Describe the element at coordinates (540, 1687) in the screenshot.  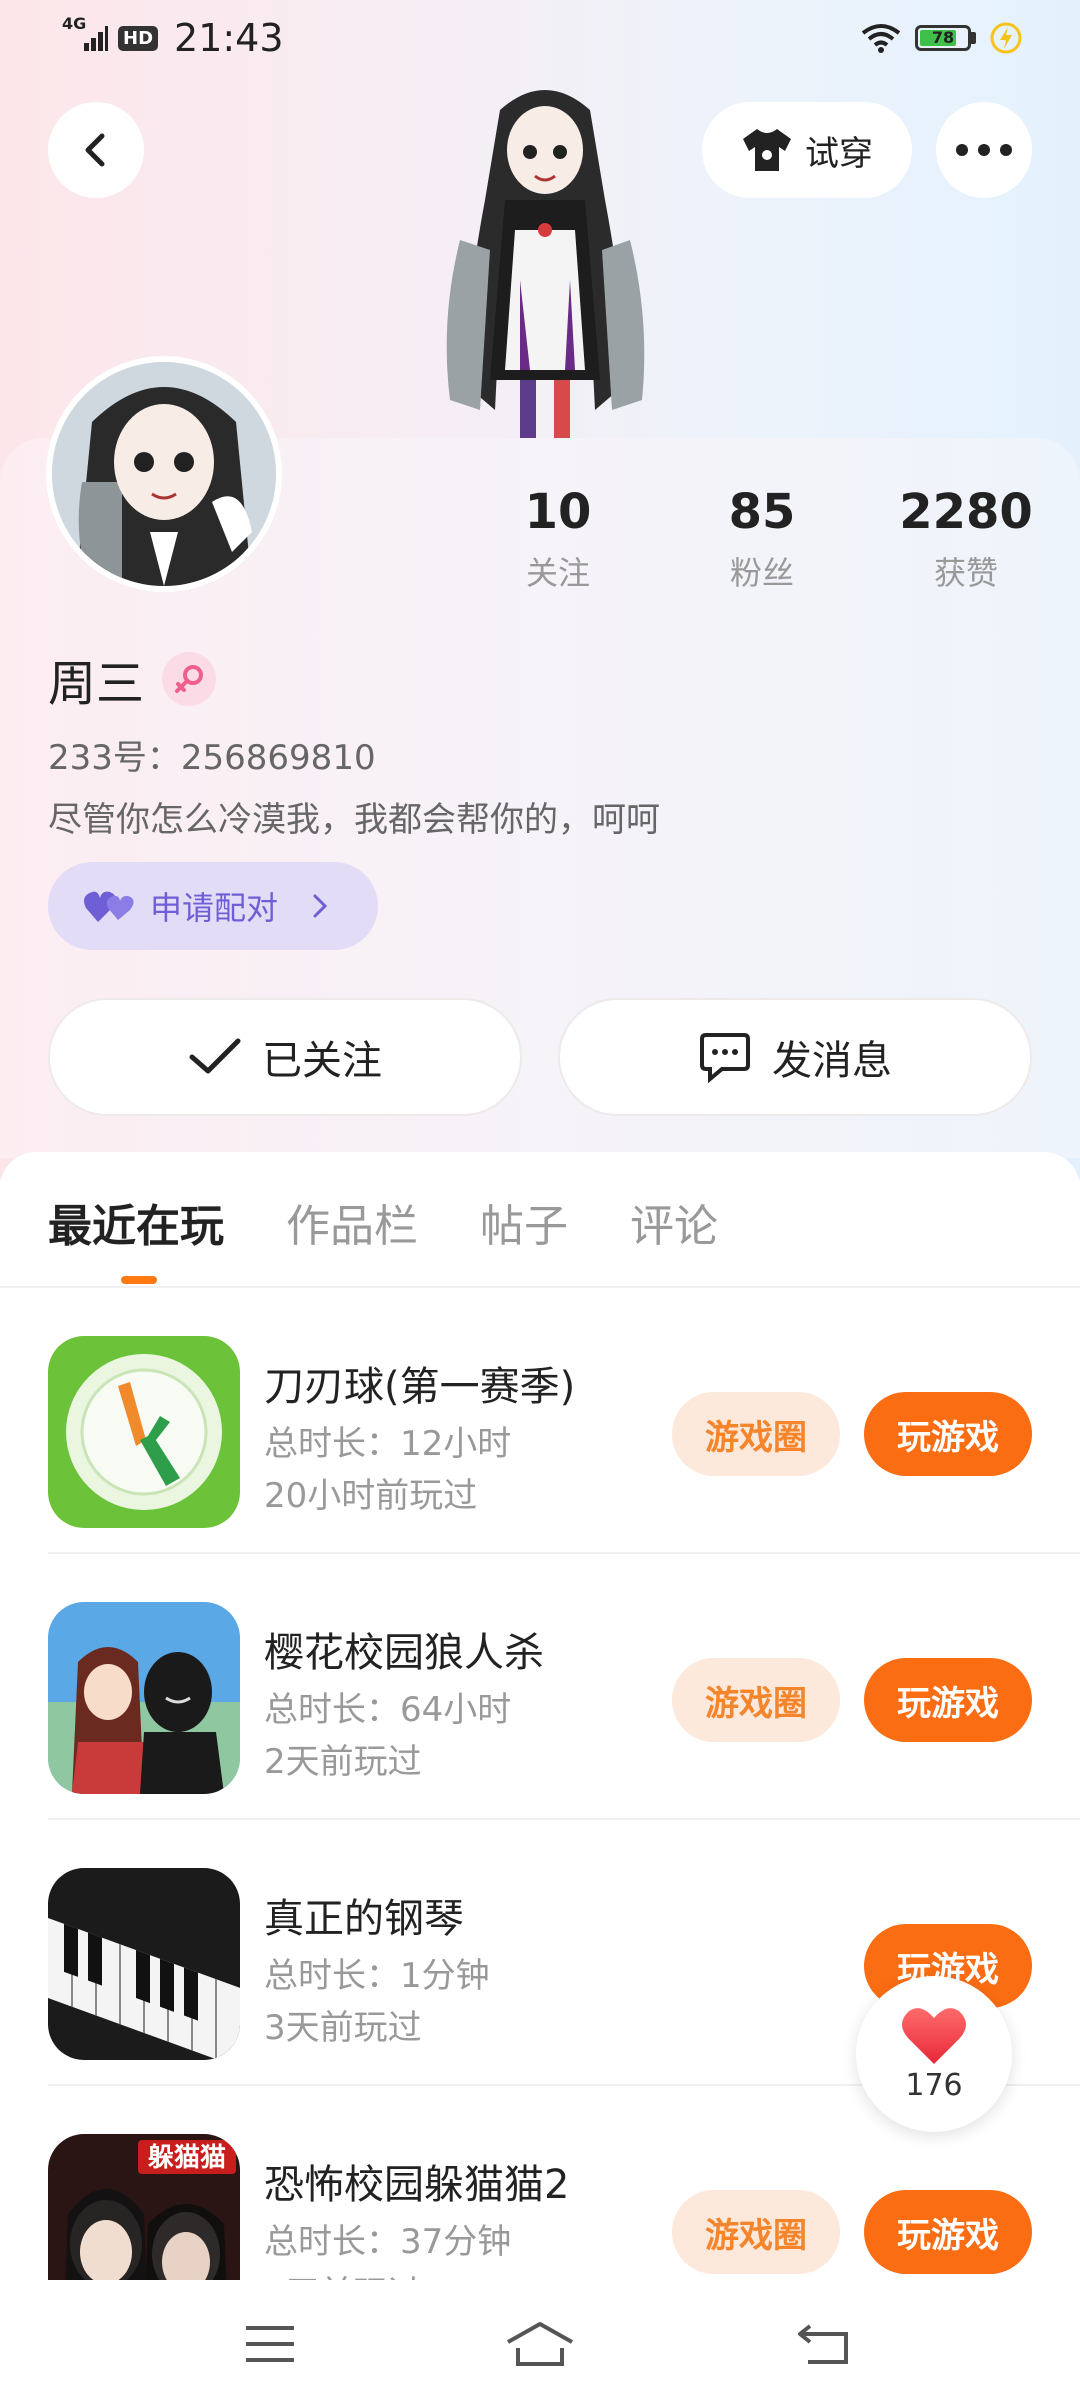
I see `game-row: 樱花校园狼人杀 总时长：64小时 2天前玩过 游戏圈 玩游戏` at that location.